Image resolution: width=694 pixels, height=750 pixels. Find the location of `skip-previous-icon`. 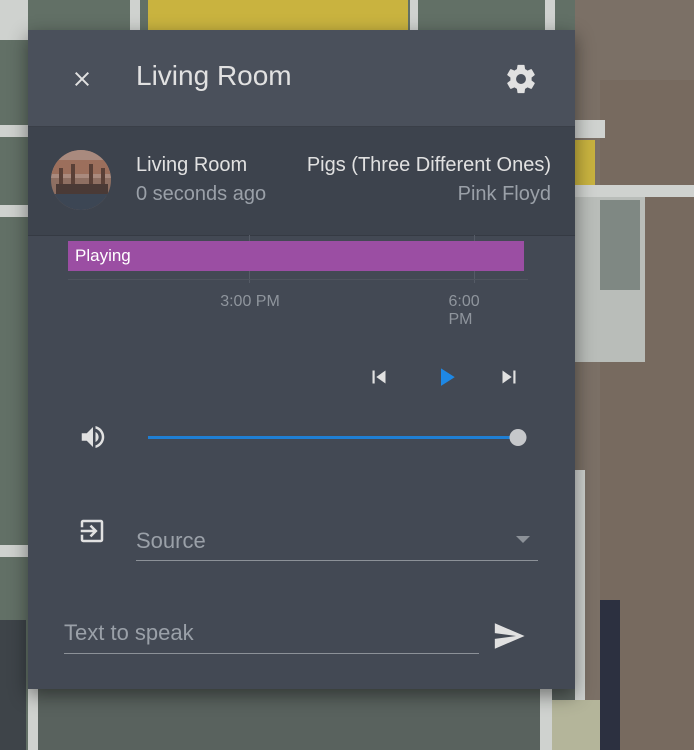

skip-previous-icon is located at coordinates (379, 377).